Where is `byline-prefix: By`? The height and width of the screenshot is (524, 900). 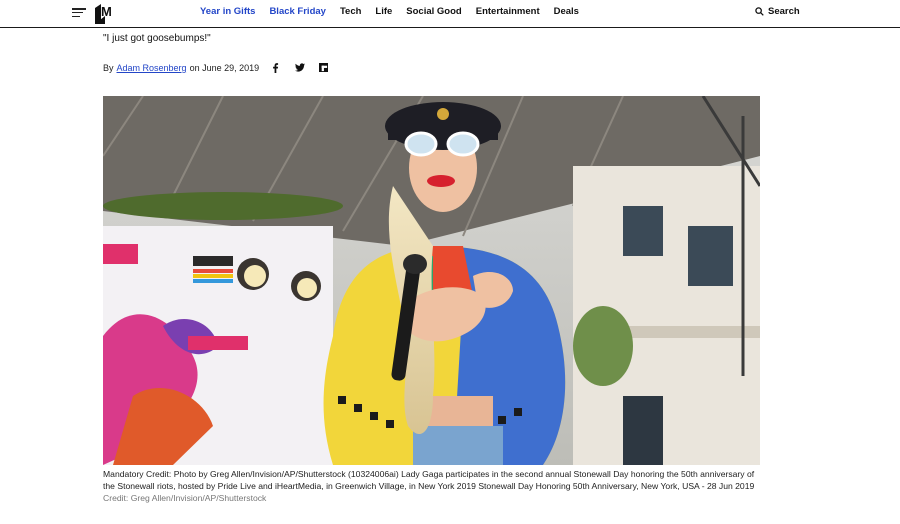
byline-prefix: By is located at coordinates (108, 68).